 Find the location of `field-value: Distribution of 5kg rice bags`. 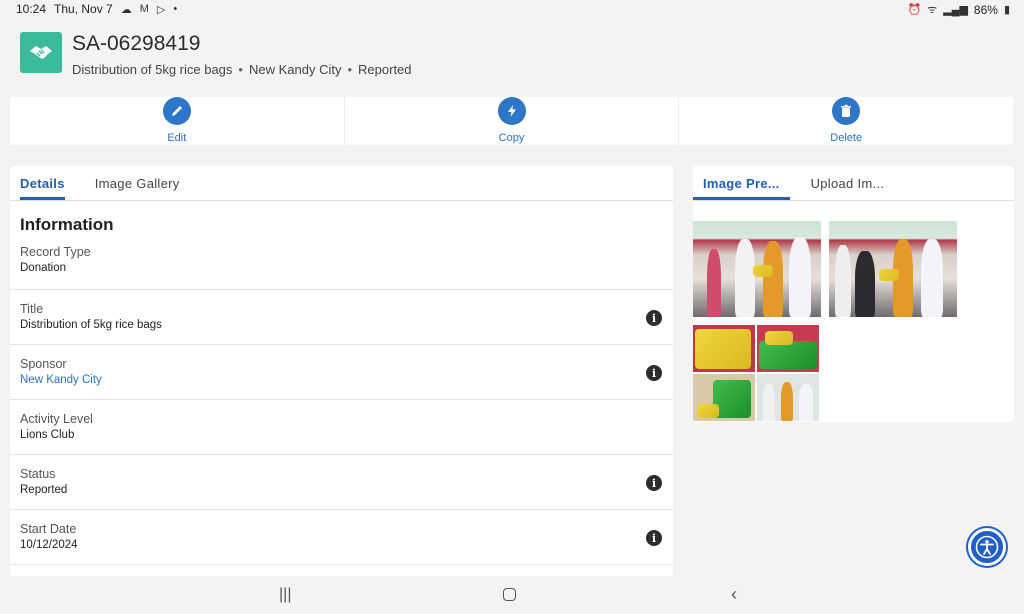

field-value: Distribution of 5kg rice bags is located at coordinates (91, 325).